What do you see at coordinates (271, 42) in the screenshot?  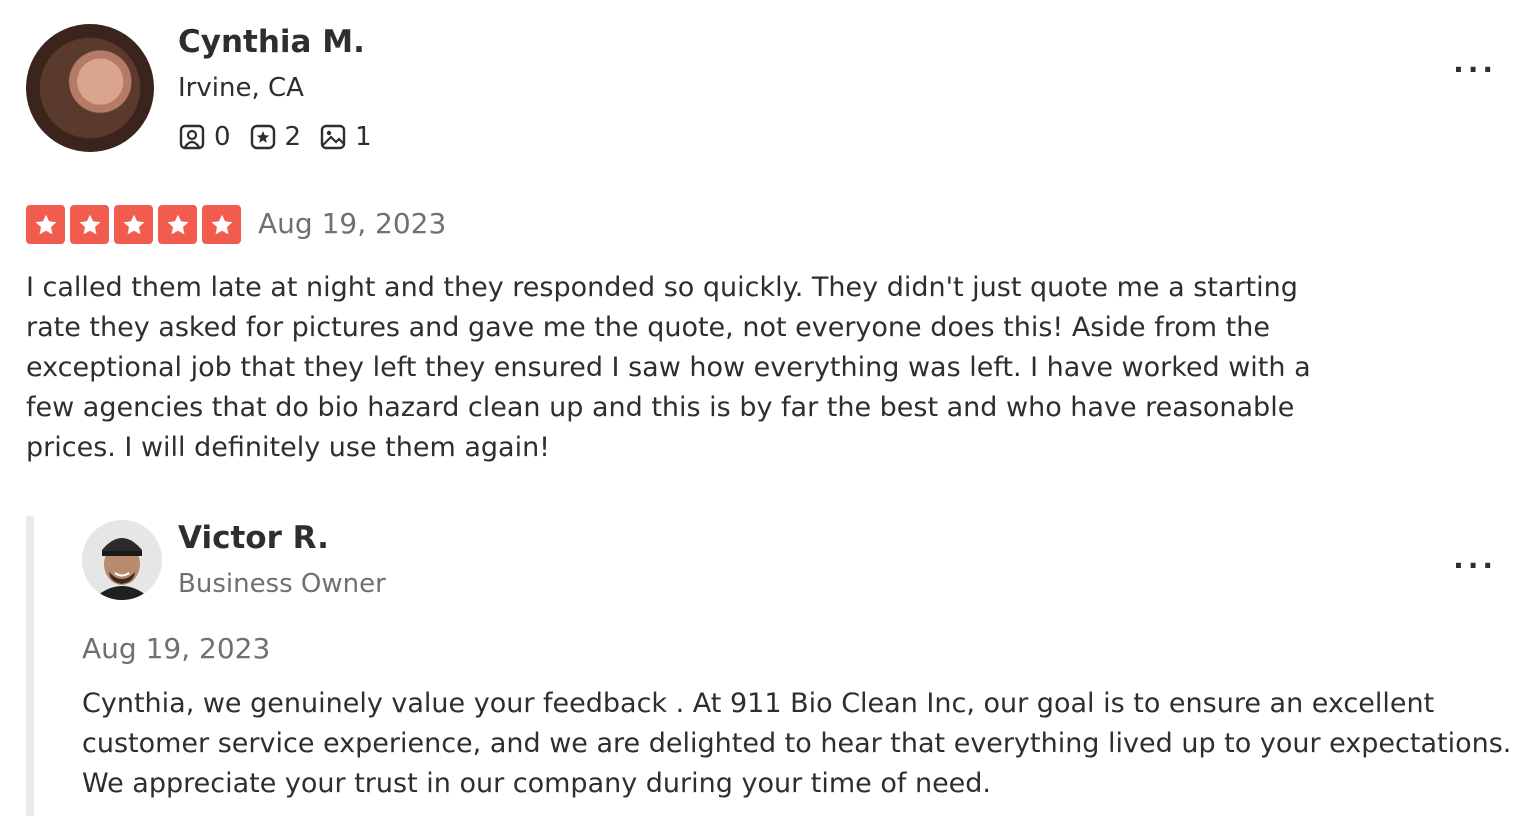 I see `reviewer-name: Cynthia M.` at bounding box center [271, 42].